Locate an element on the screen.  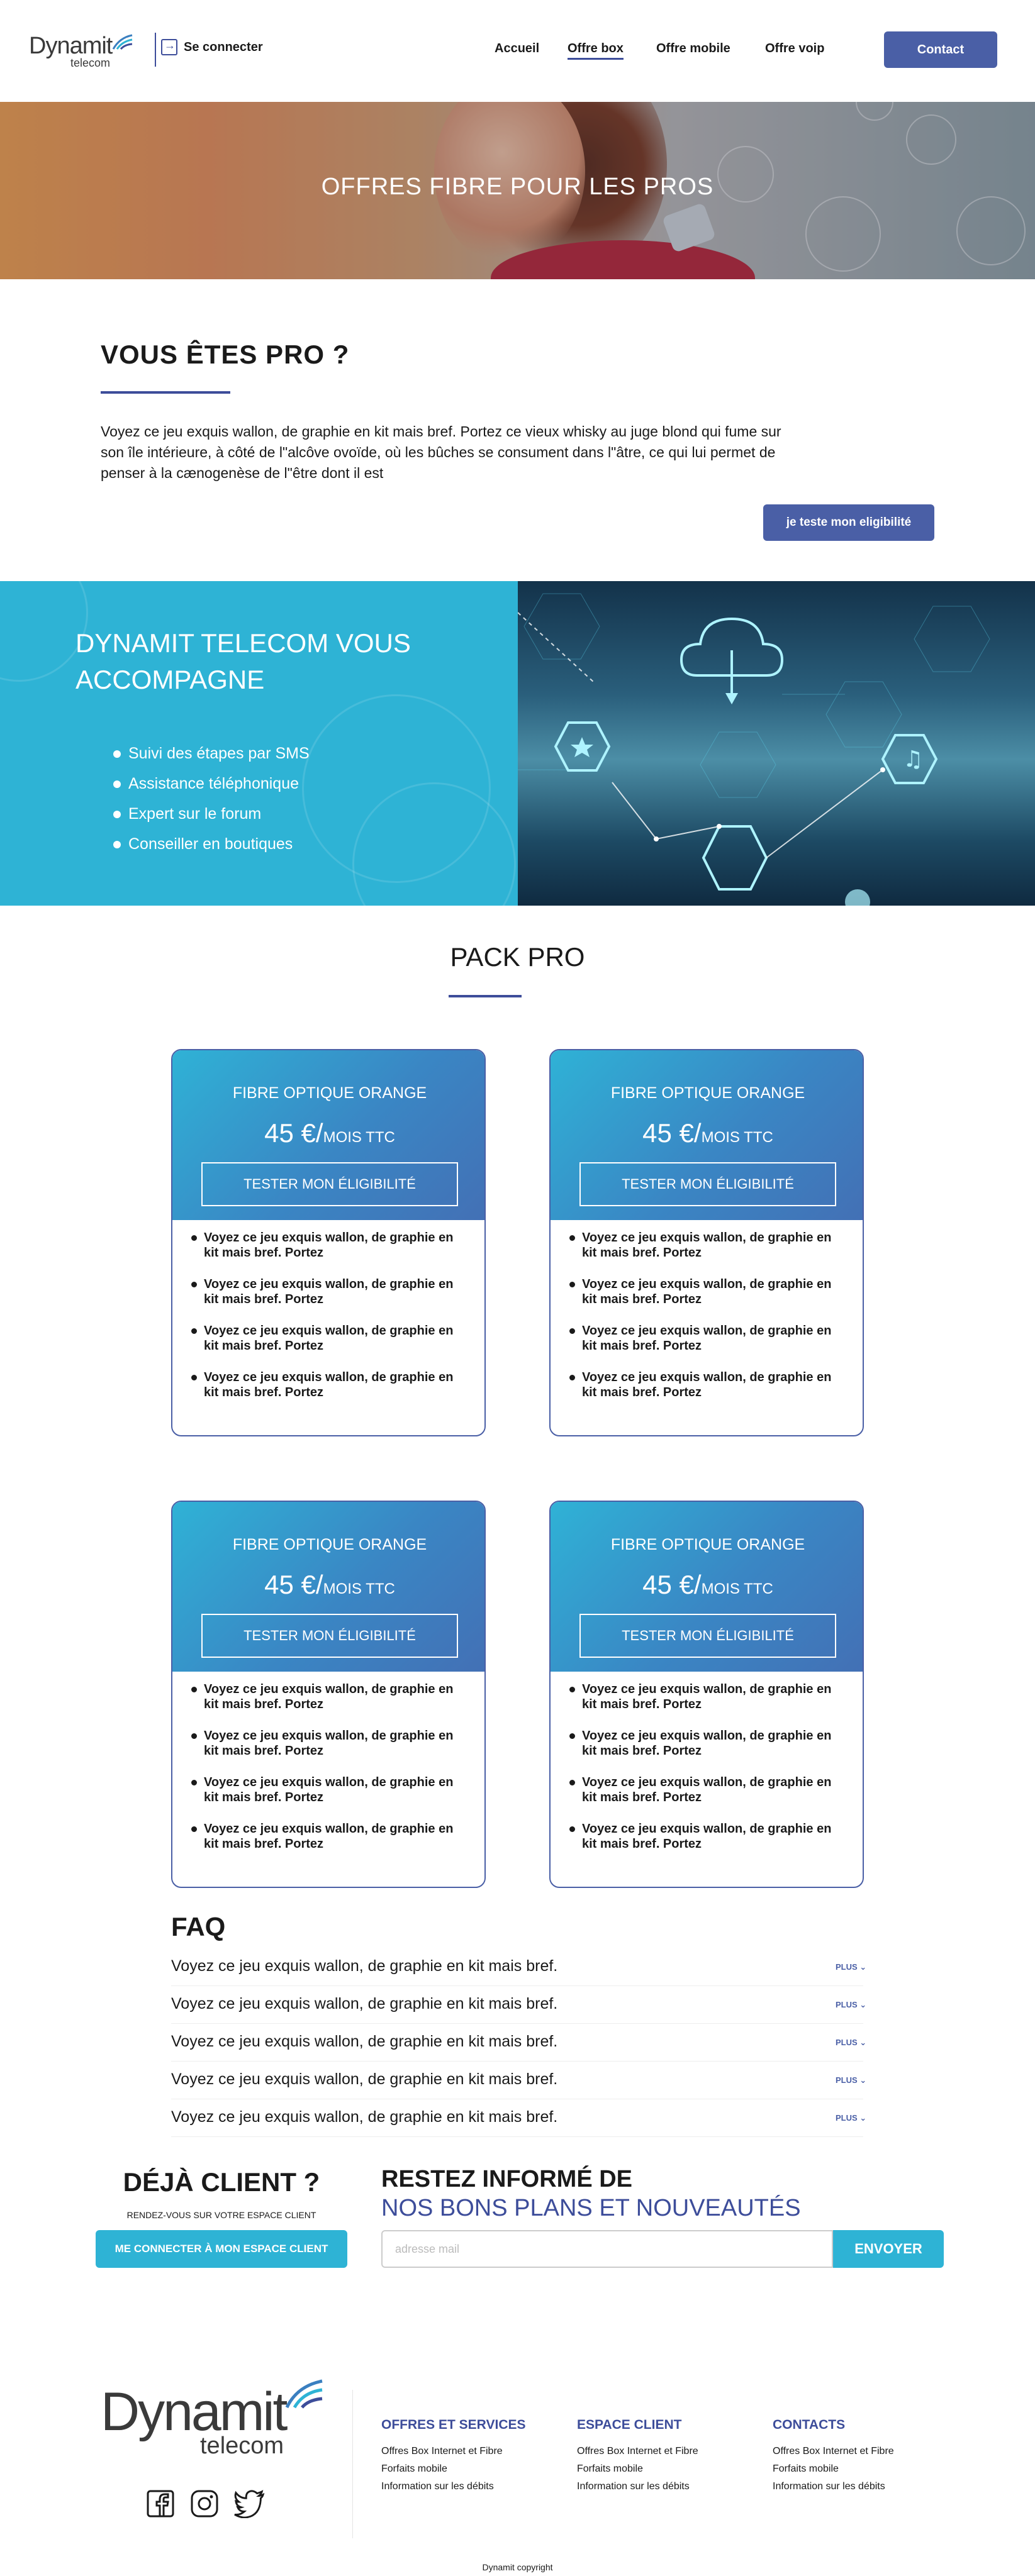
client-subtitle: RENDEZ-VOUS SUR VOTRE ESPACE CLIENT is located at coordinates (221, 2215).